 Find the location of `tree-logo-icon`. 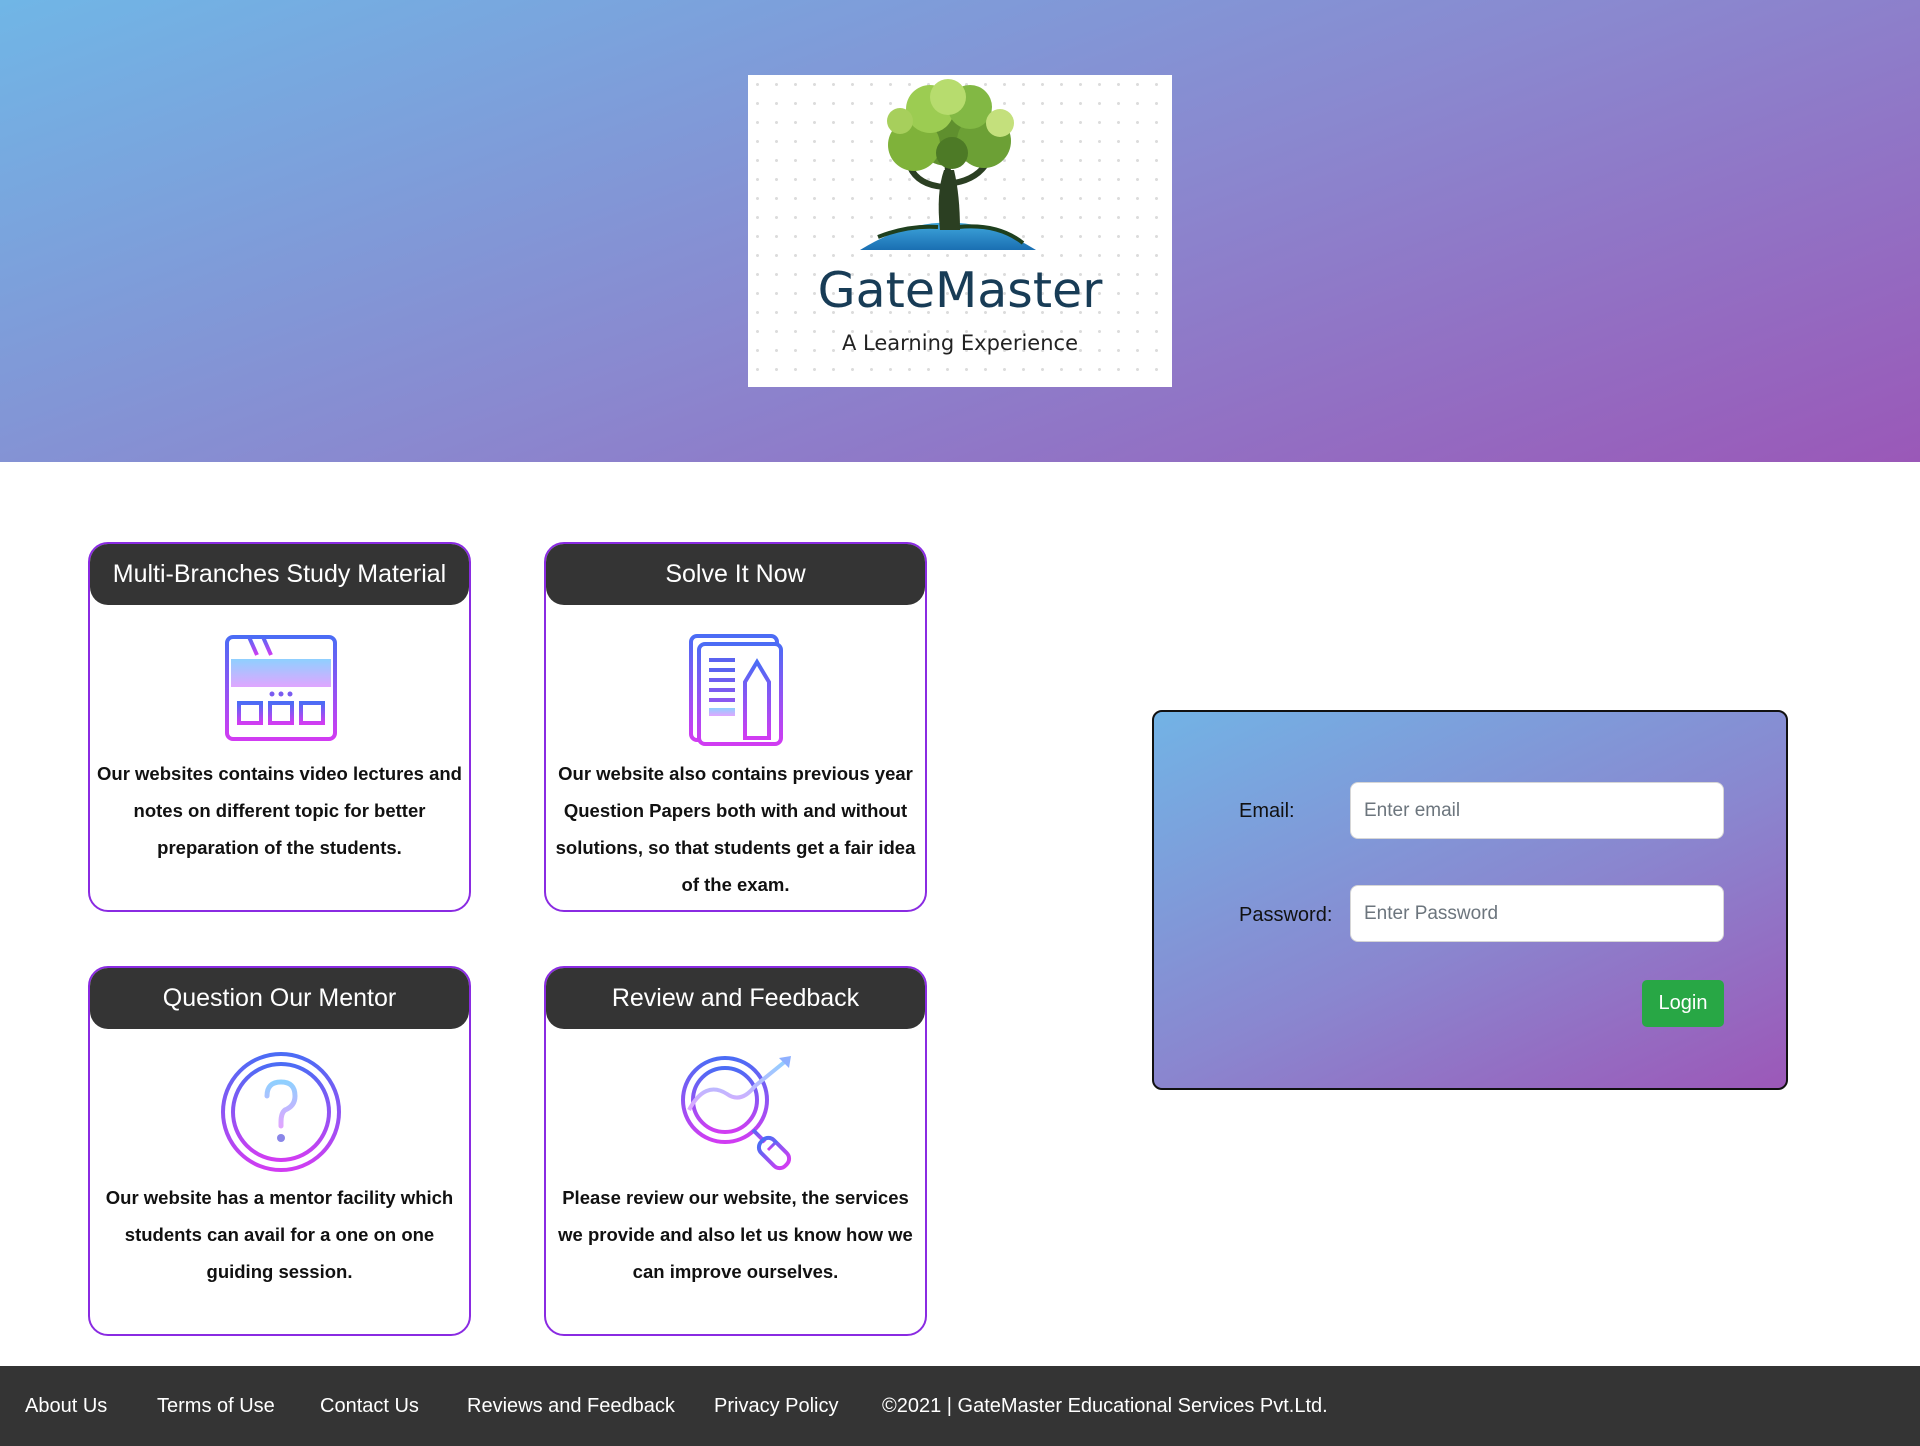

tree-logo-icon is located at coordinates (948, 164).